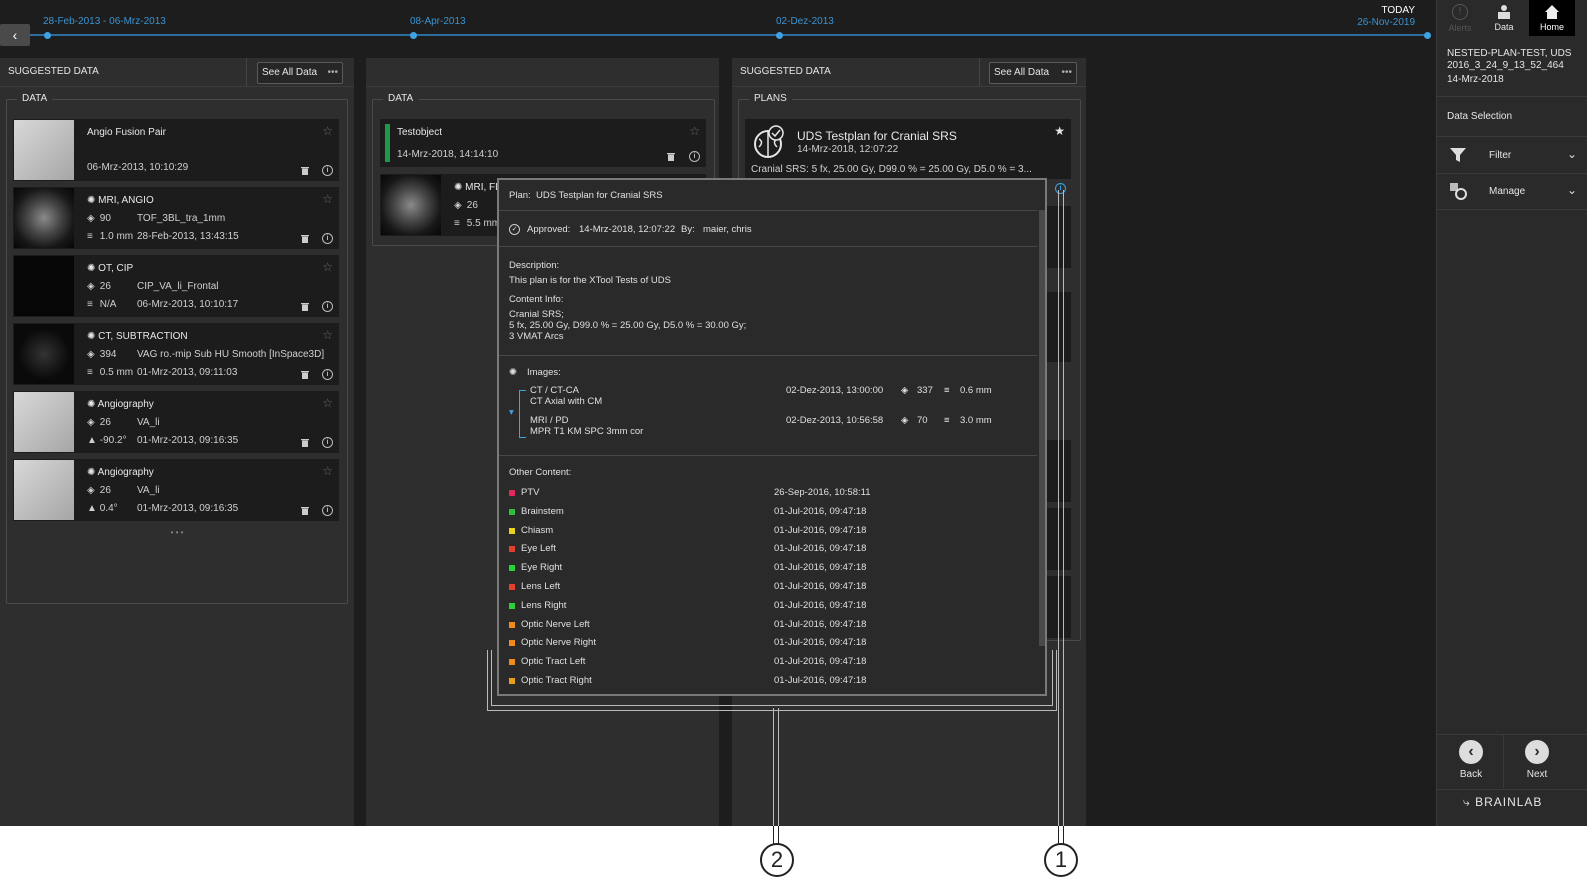 This screenshot has width=1587, height=889. Describe the element at coordinates (688, 229) in the screenshot. I see `by-label: By:` at that location.